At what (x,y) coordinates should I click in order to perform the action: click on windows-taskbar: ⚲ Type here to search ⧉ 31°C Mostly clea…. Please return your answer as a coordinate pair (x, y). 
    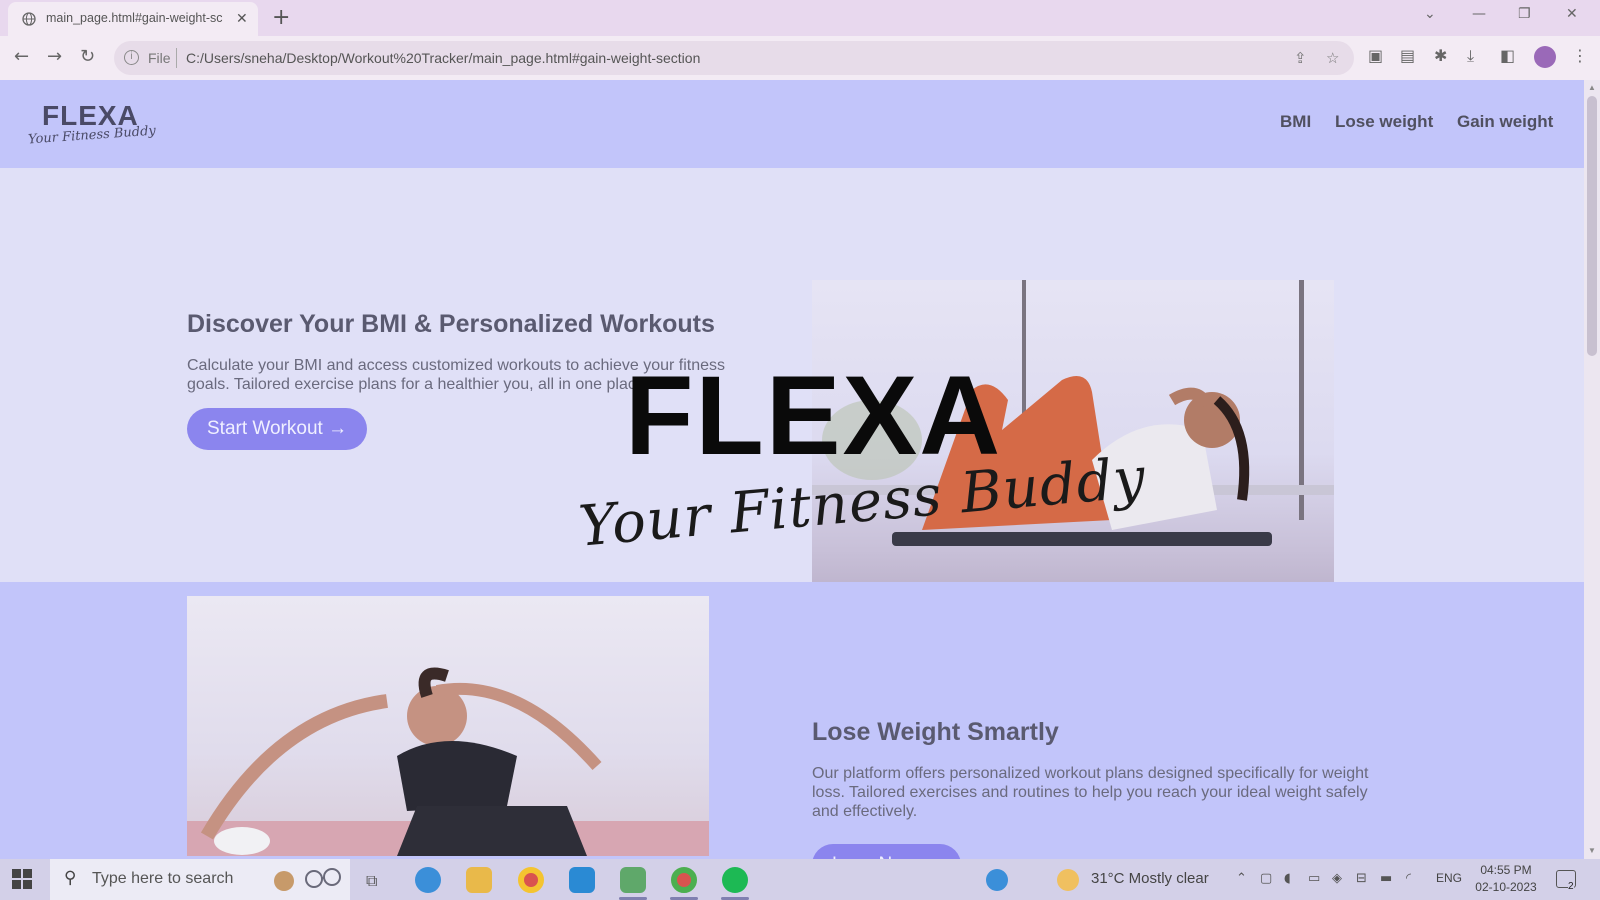
    Looking at the image, I should click on (800, 879).